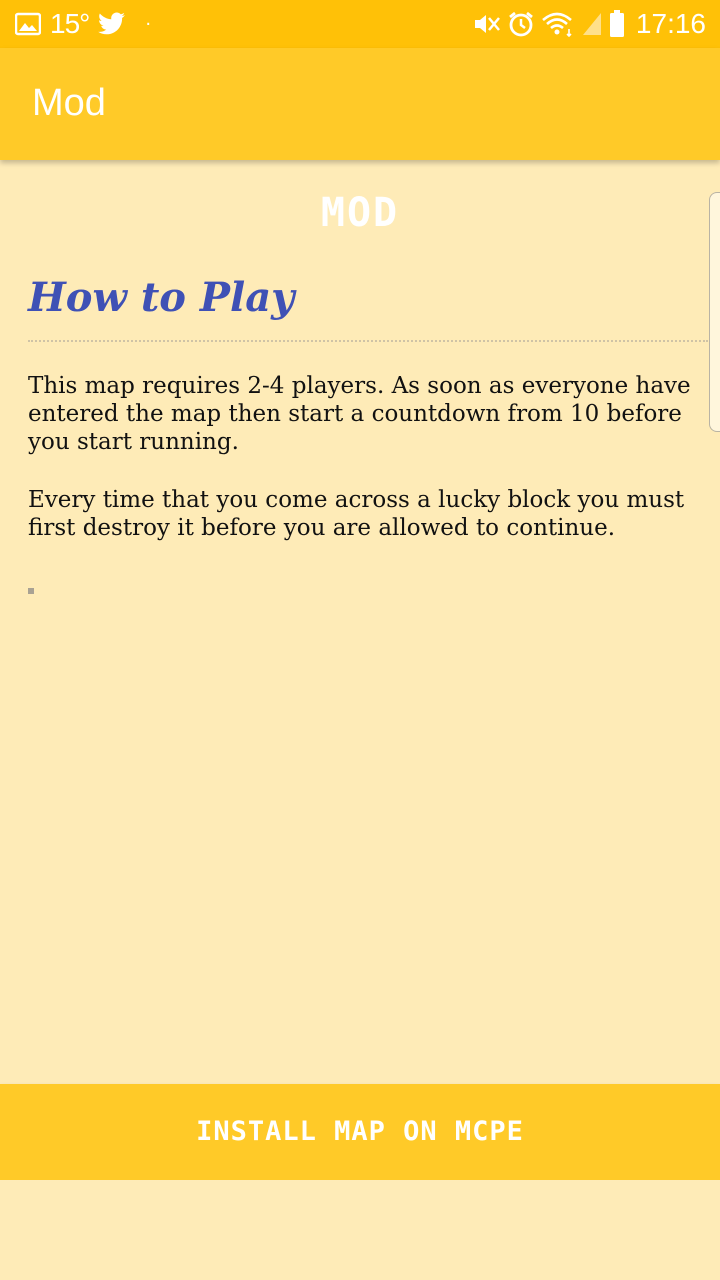 The width and height of the screenshot is (720, 1280). What do you see at coordinates (558, 24) in the screenshot?
I see `wifi-icon` at bounding box center [558, 24].